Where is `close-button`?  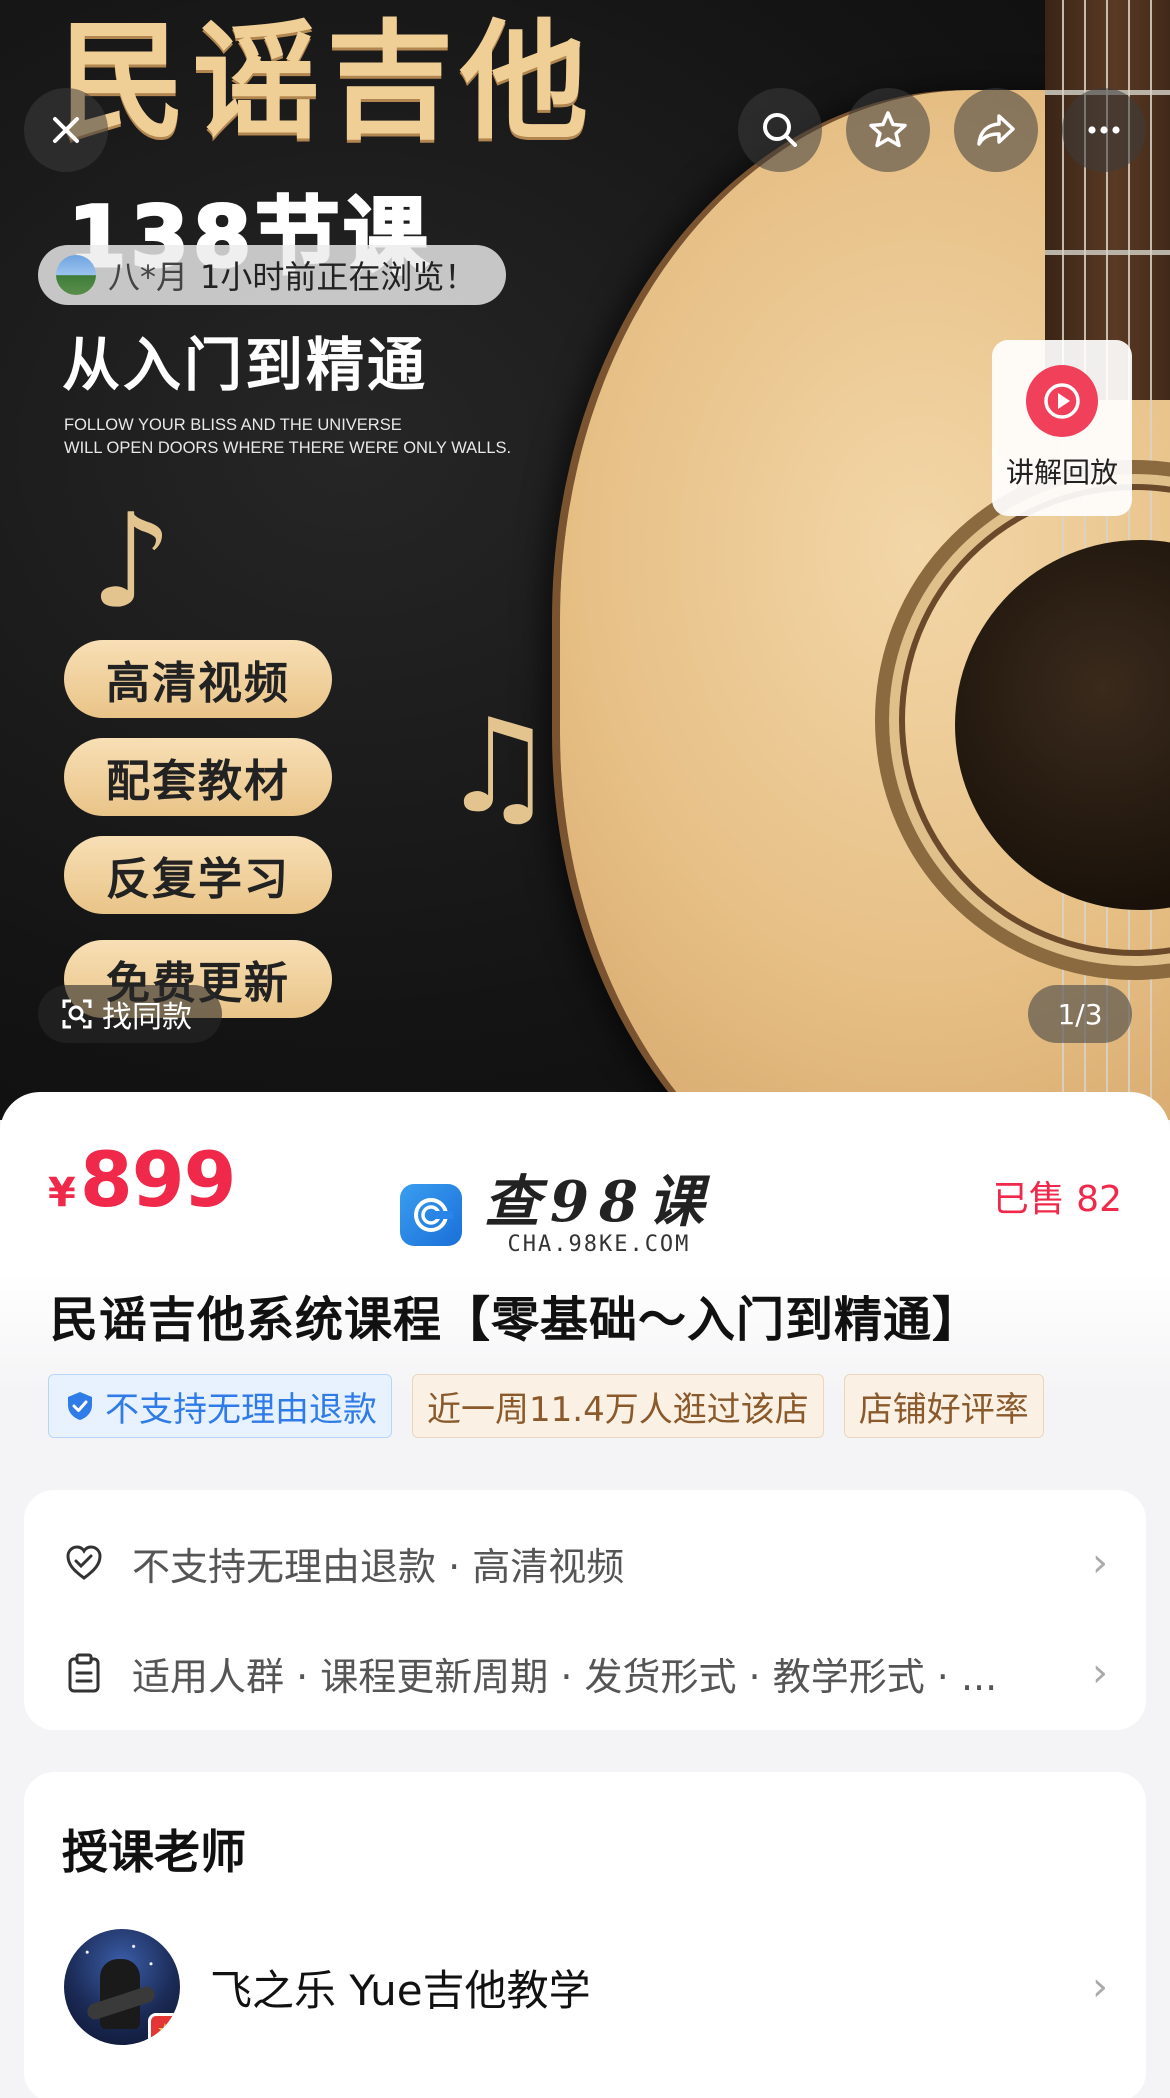 close-button is located at coordinates (66, 130).